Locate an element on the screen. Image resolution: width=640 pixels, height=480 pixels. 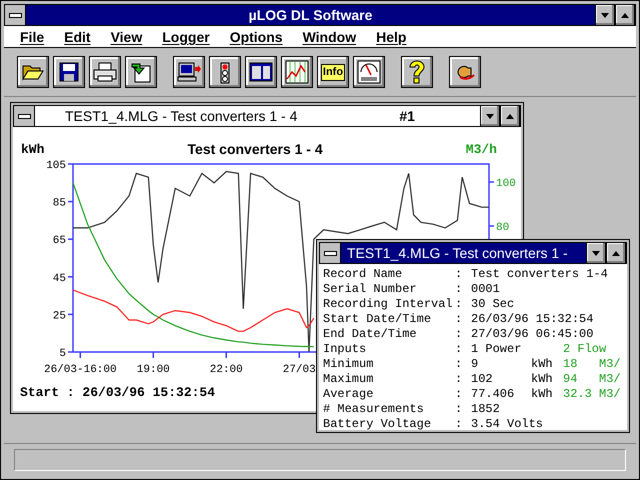
field-value: 0001 is located at coordinates (486, 289).